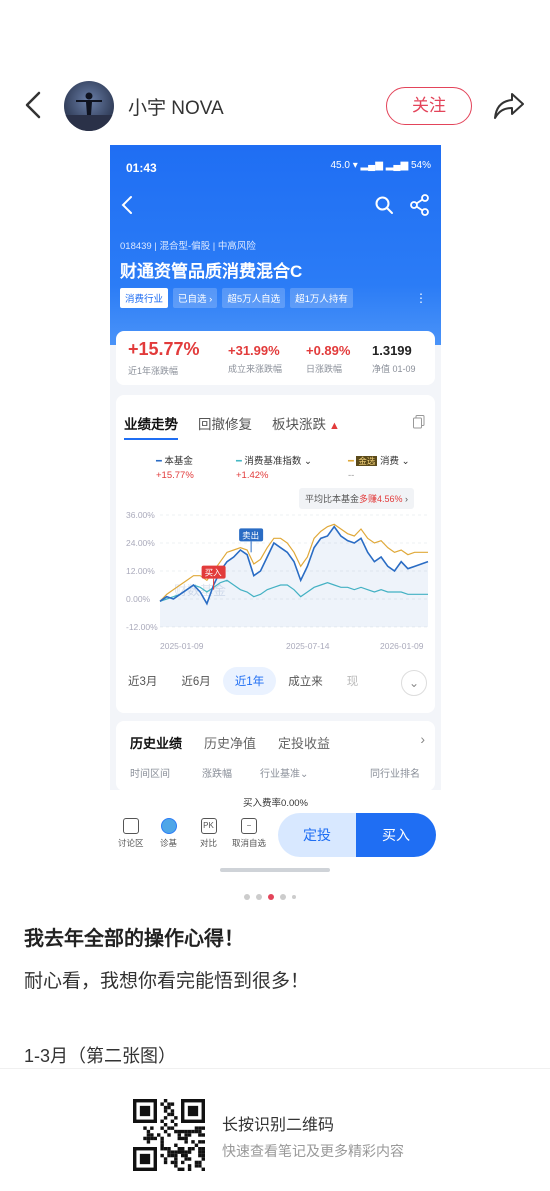  I want to click on range-1y: 近1年, so click(249, 681).